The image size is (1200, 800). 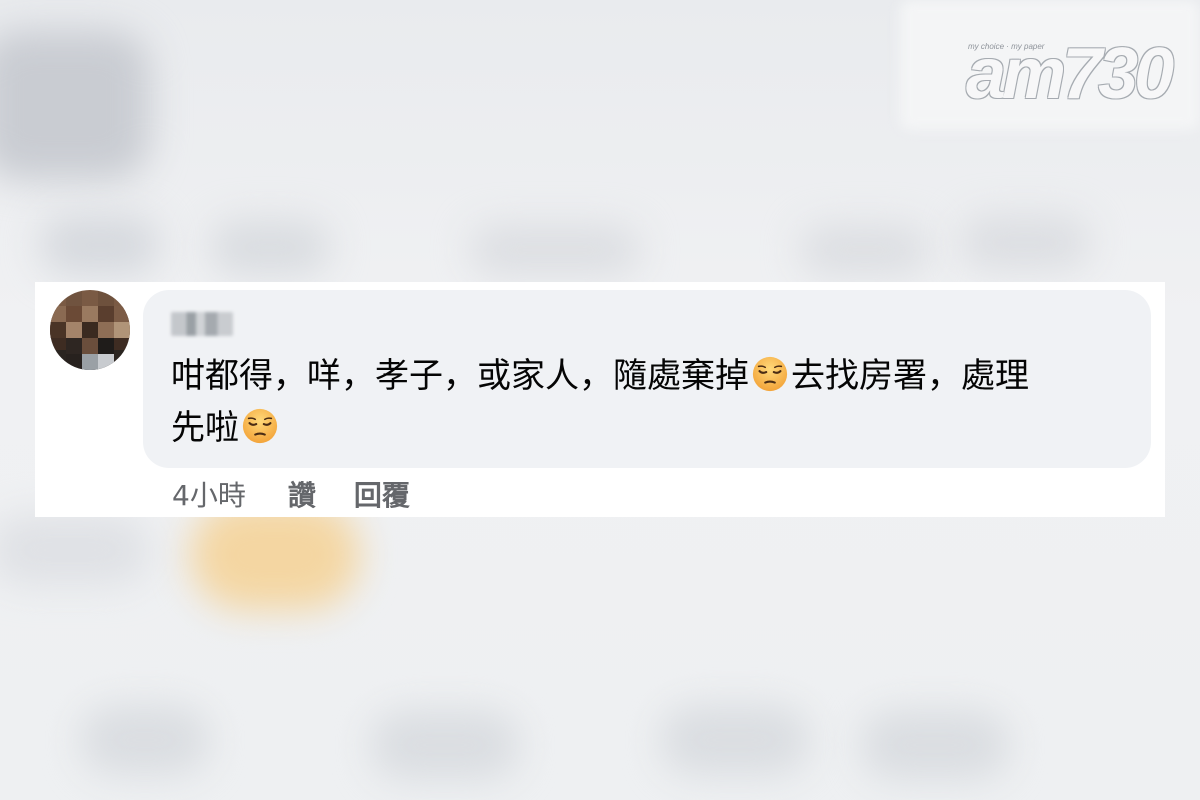 I want to click on am730-logo: am730 my choice · my paper, so click(x=1070, y=74).